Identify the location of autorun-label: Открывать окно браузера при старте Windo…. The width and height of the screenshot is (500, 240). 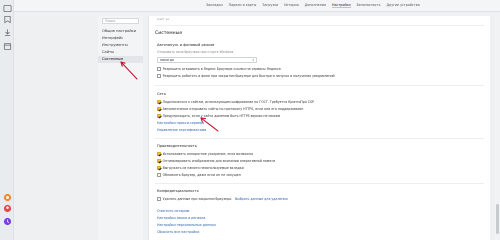
(195, 52).